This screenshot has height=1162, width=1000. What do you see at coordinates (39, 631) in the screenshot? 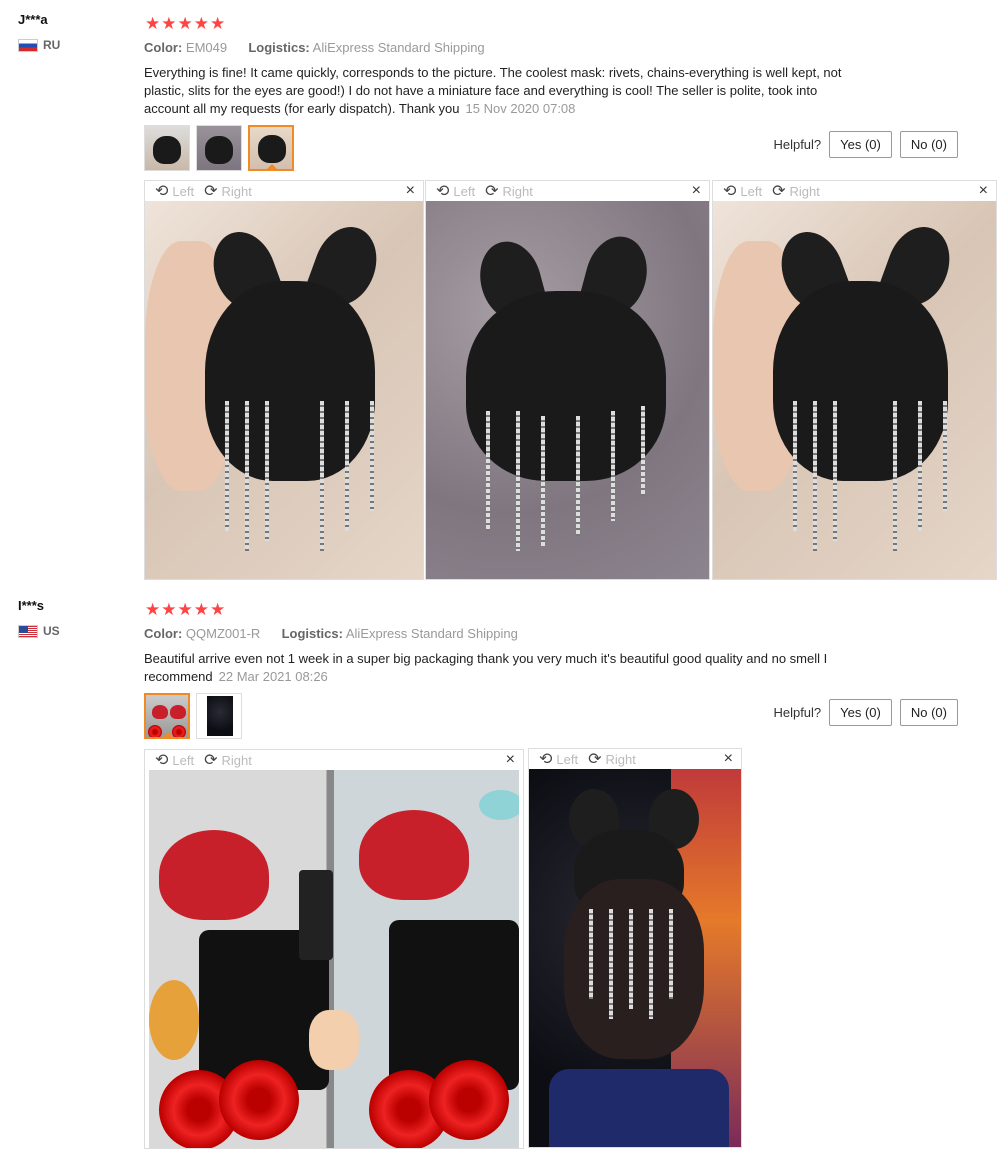
I see `reviewer-country: US` at bounding box center [39, 631].